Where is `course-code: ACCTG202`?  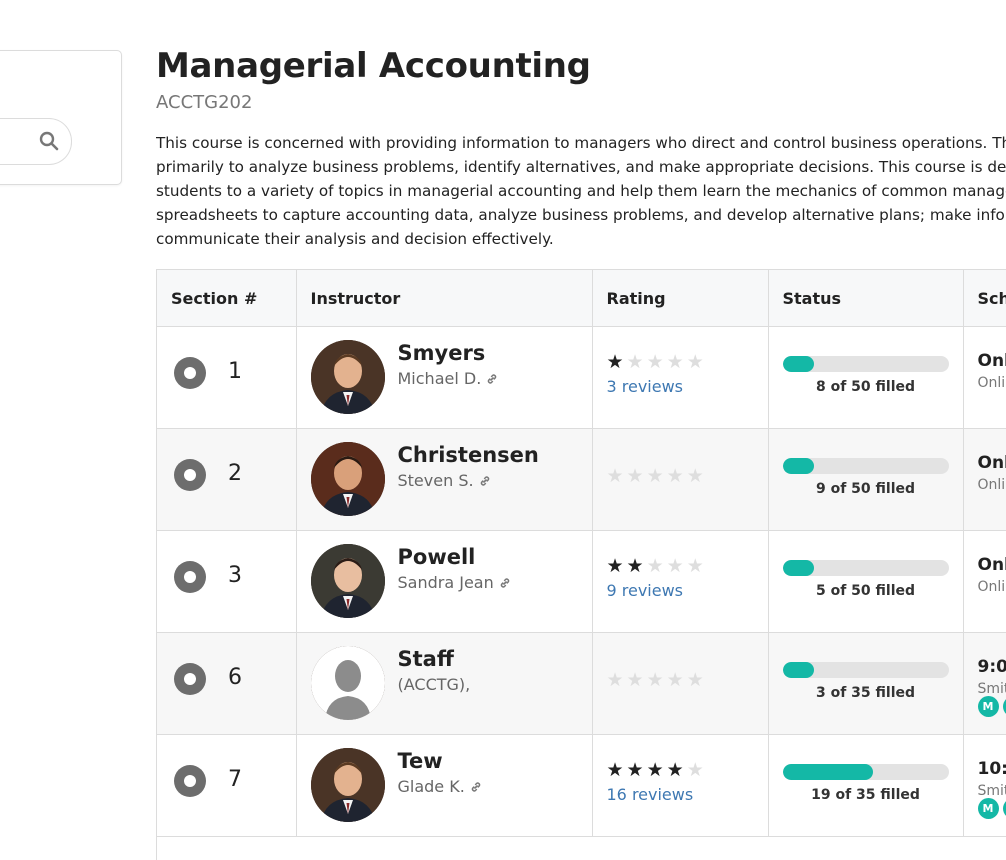 course-code: ACCTG202 is located at coordinates (204, 102).